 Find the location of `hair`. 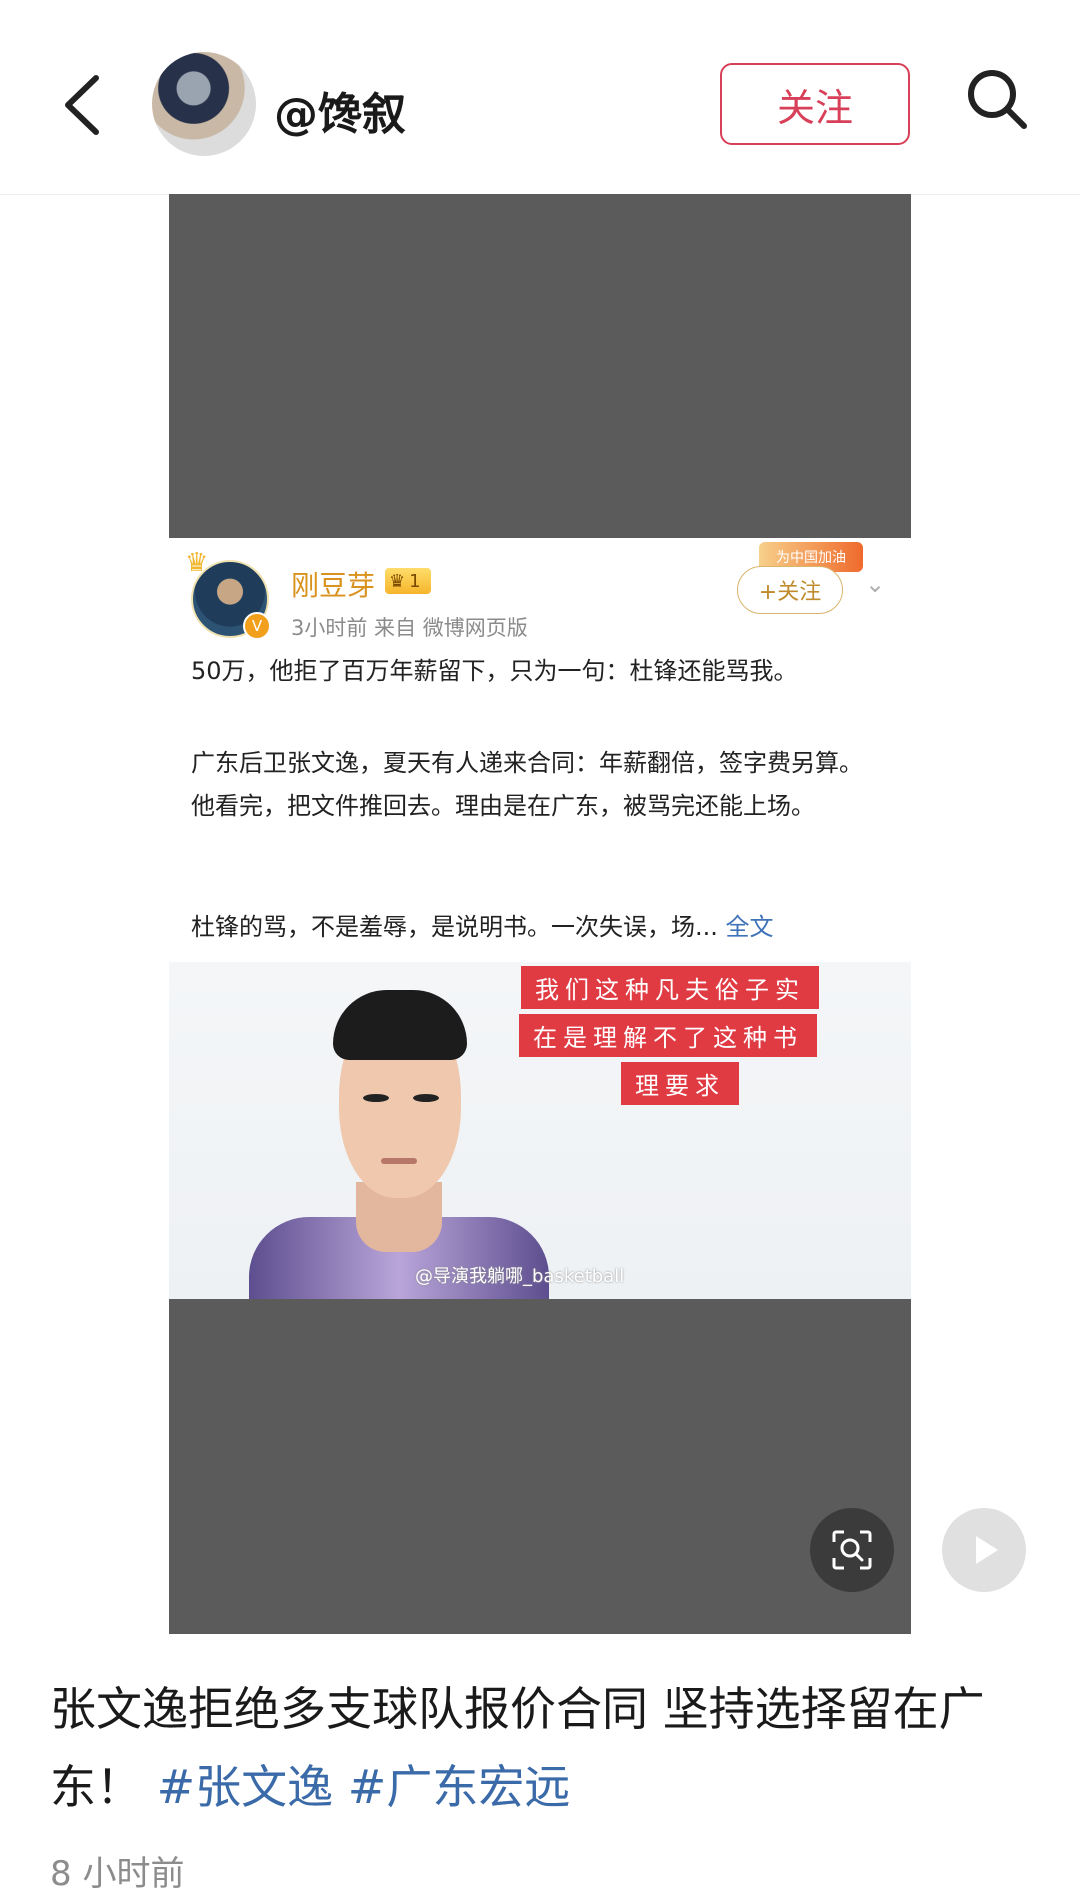

hair is located at coordinates (400, 1025).